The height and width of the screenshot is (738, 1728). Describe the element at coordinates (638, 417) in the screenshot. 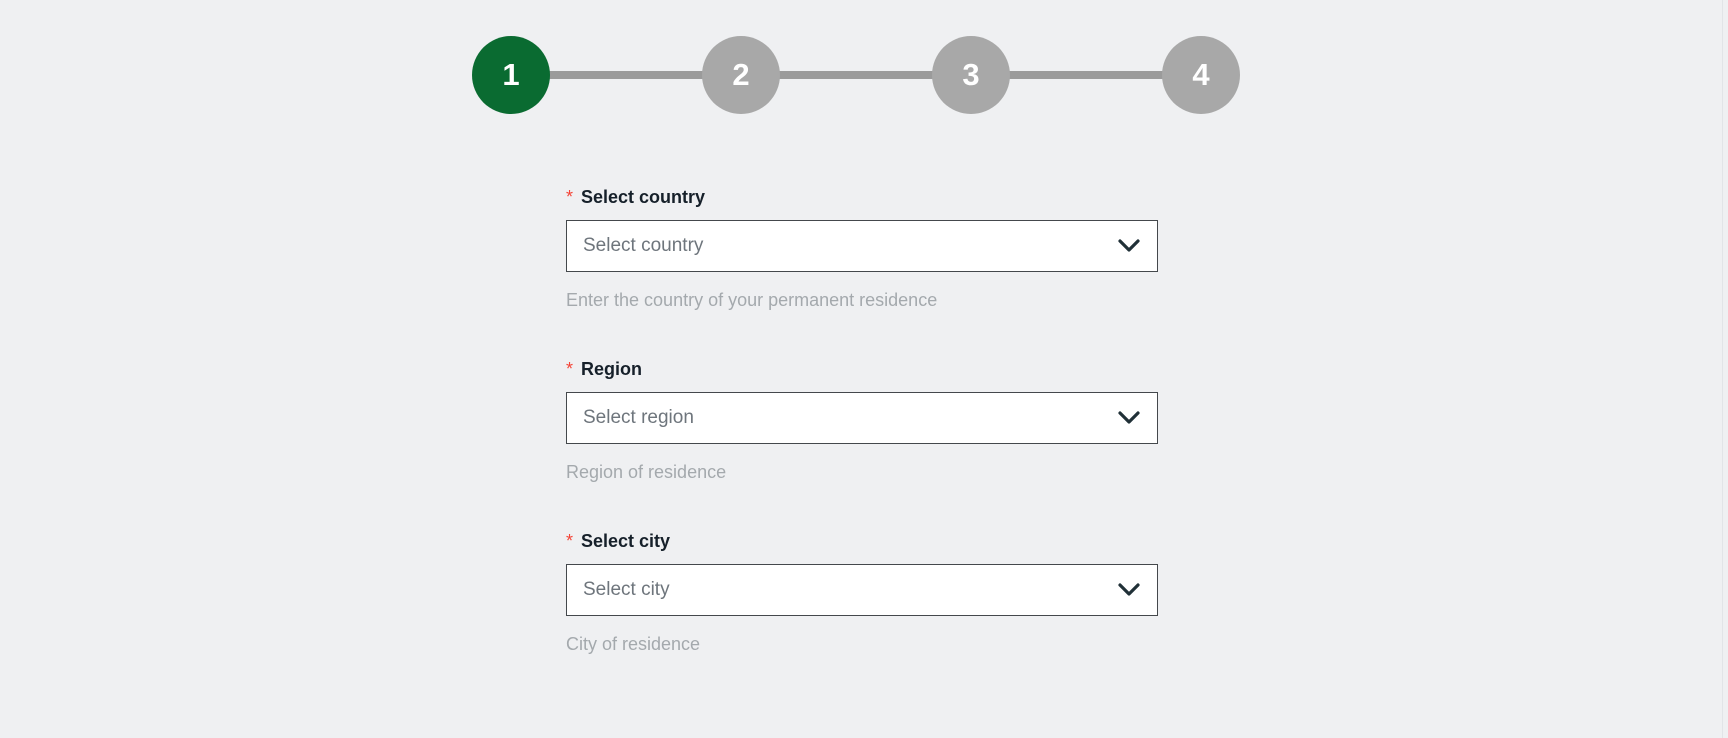

I see `select-region-value: Select region` at that location.